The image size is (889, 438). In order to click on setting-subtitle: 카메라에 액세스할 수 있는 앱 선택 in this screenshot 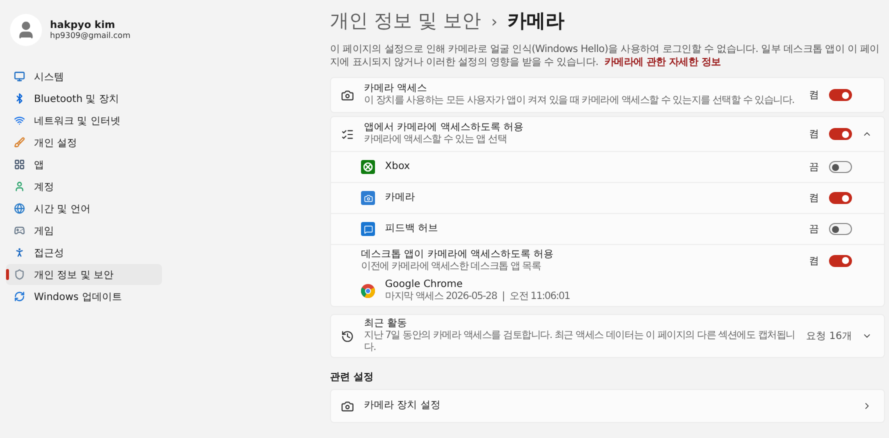, I will do `click(436, 140)`.